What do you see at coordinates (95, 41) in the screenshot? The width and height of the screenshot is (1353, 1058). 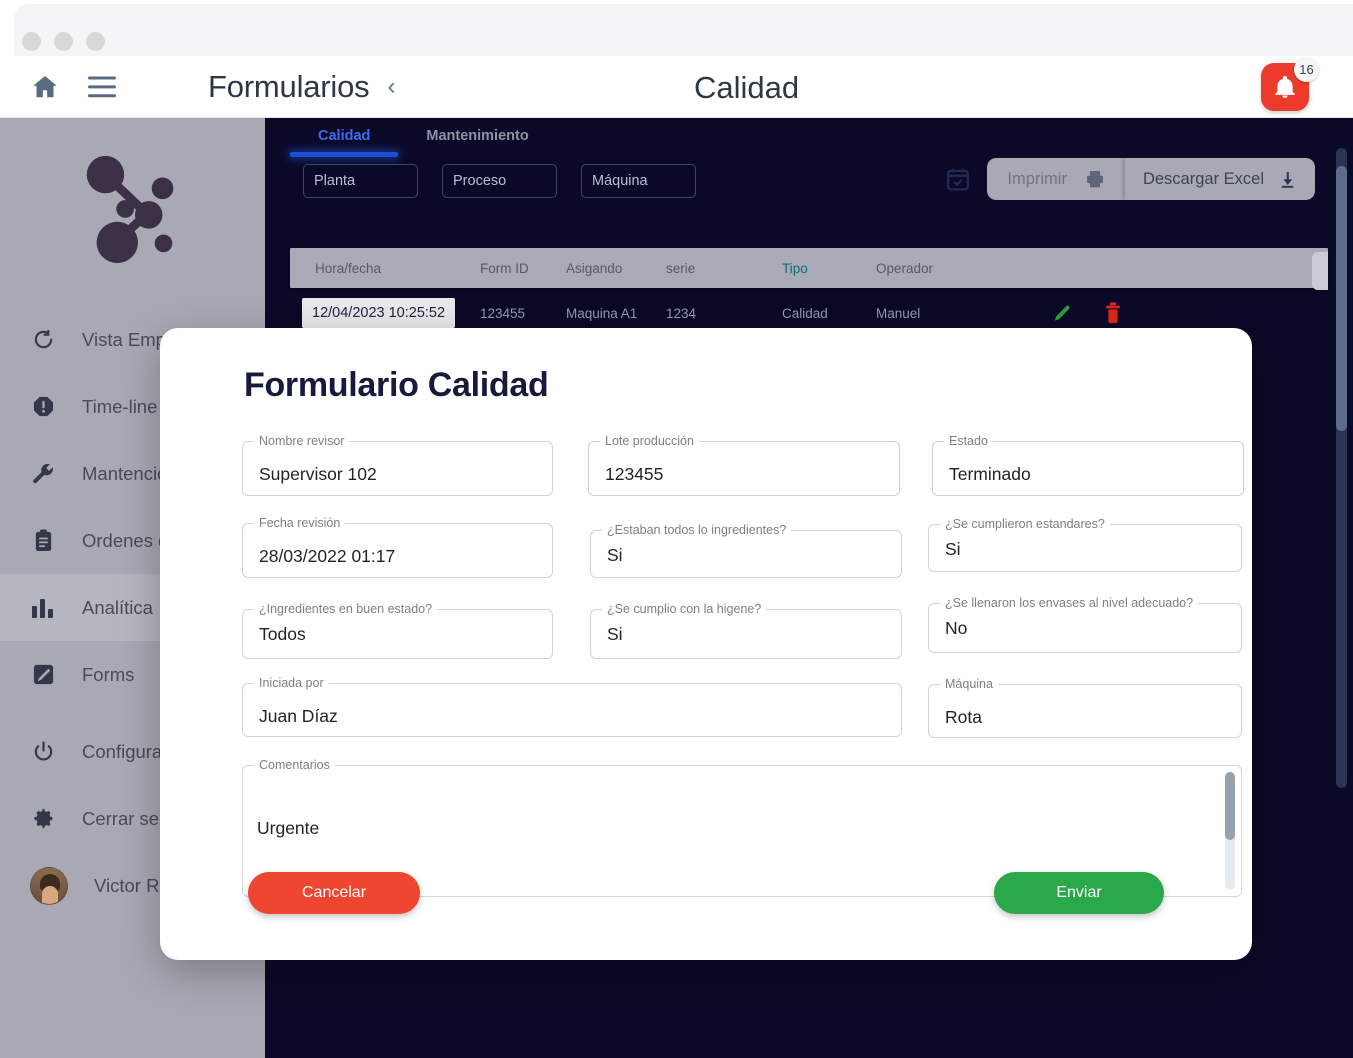 I see `window-maximize-dot` at bounding box center [95, 41].